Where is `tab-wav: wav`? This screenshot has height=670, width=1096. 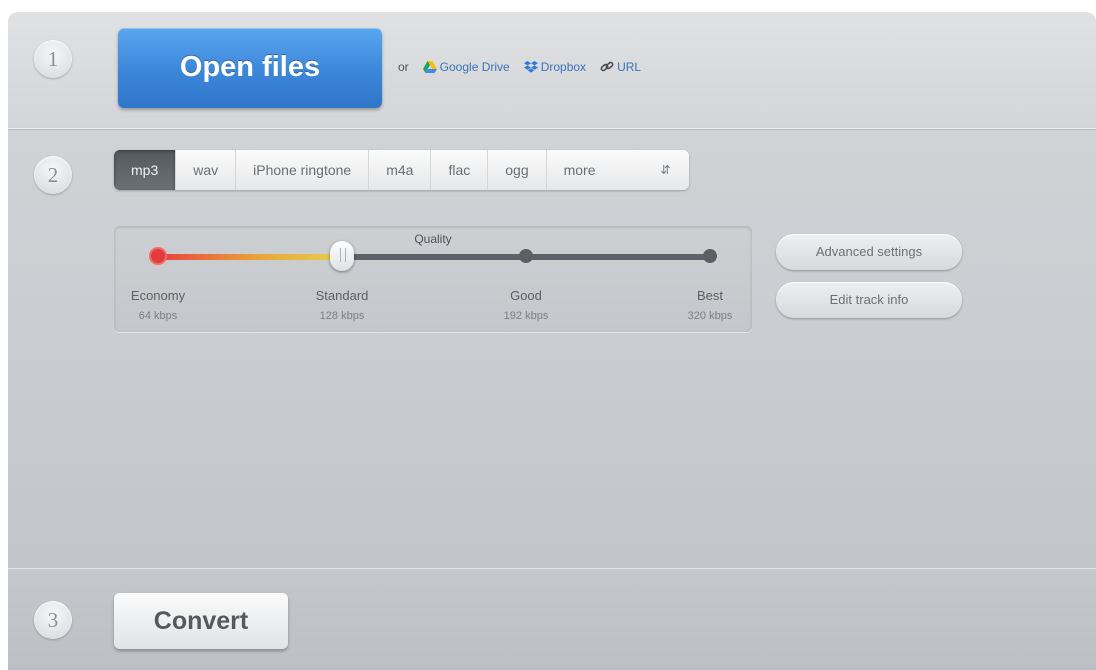 tab-wav: wav is located at coordinates (206, 170).